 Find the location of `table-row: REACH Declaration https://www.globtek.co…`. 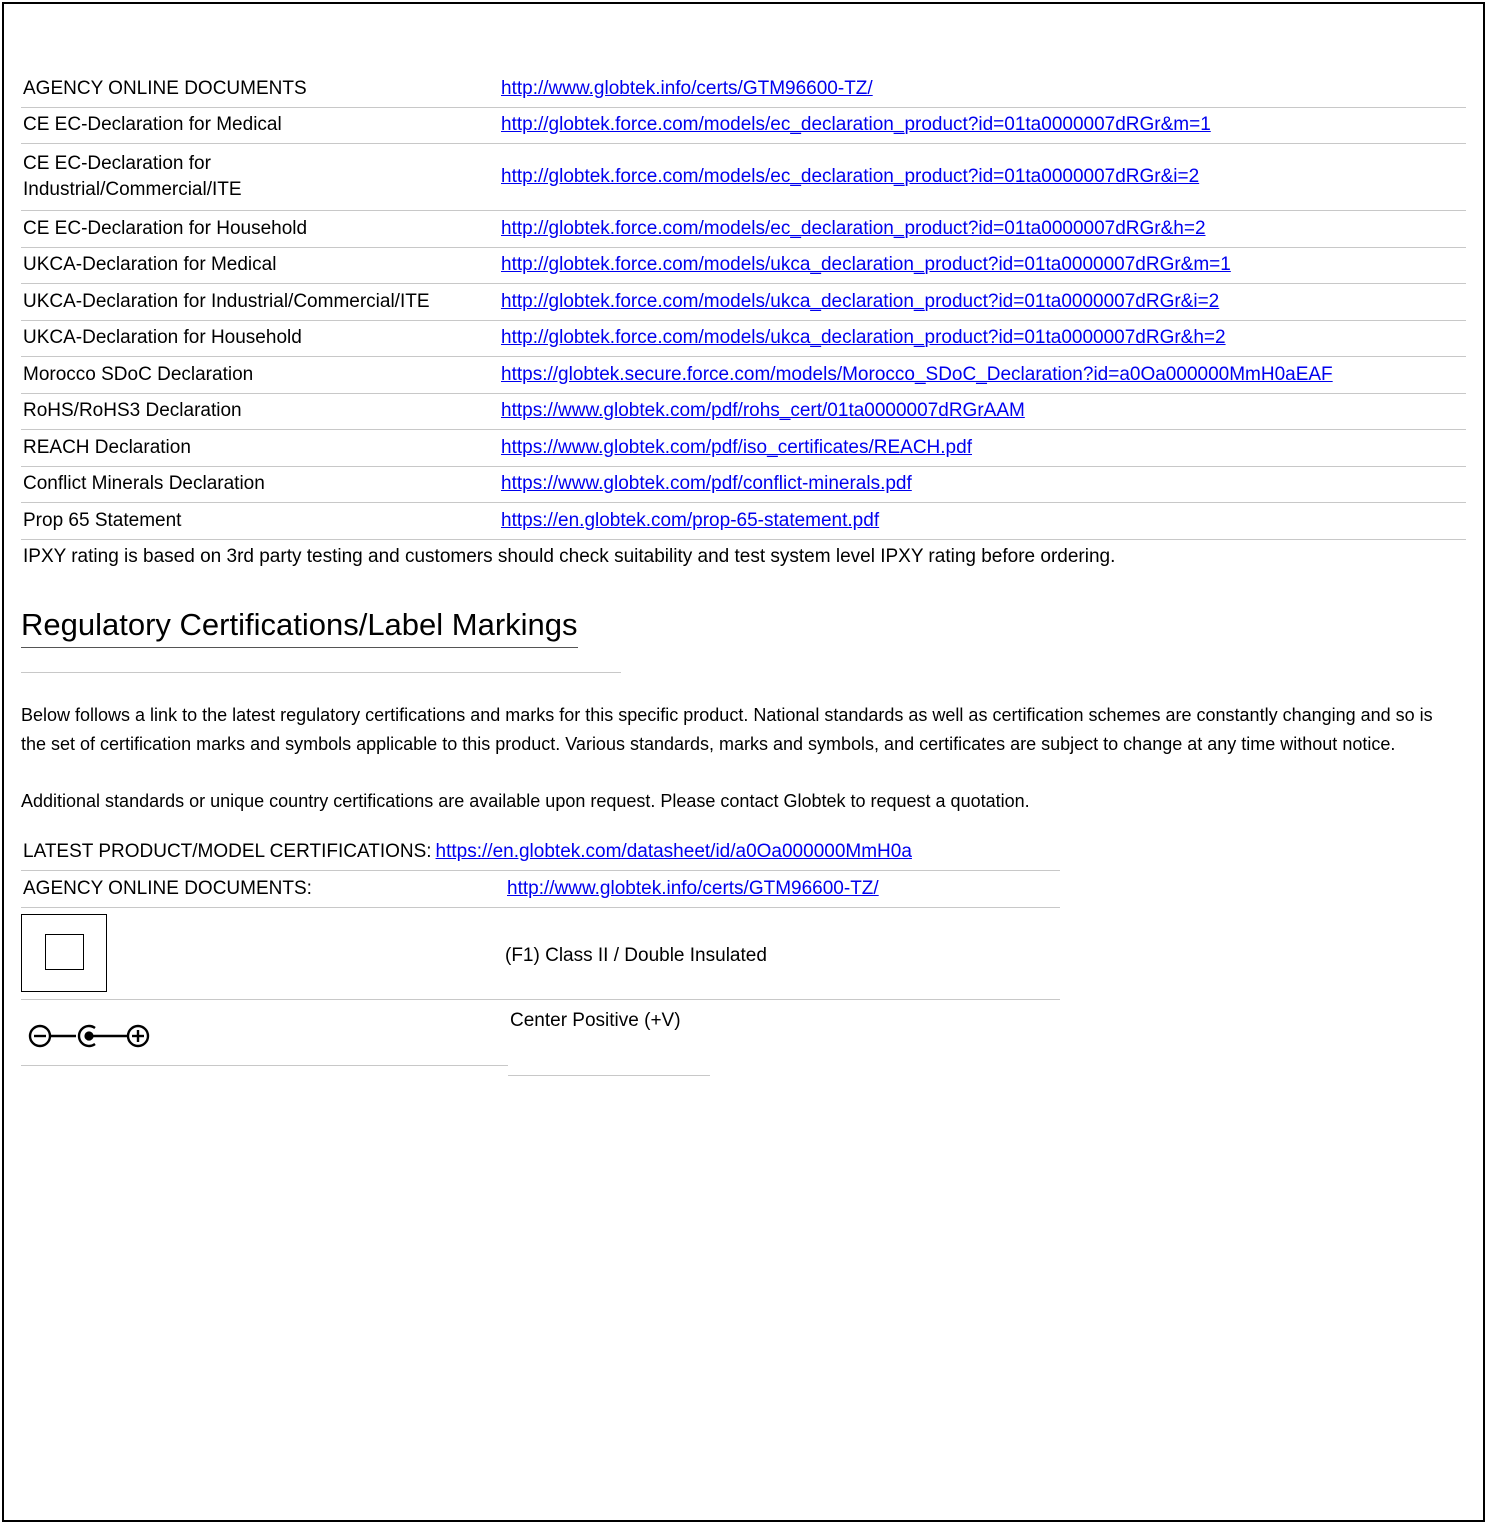

table-row: REACH Declaration https://www.globtek.co… is located at coordinates (743, 448).